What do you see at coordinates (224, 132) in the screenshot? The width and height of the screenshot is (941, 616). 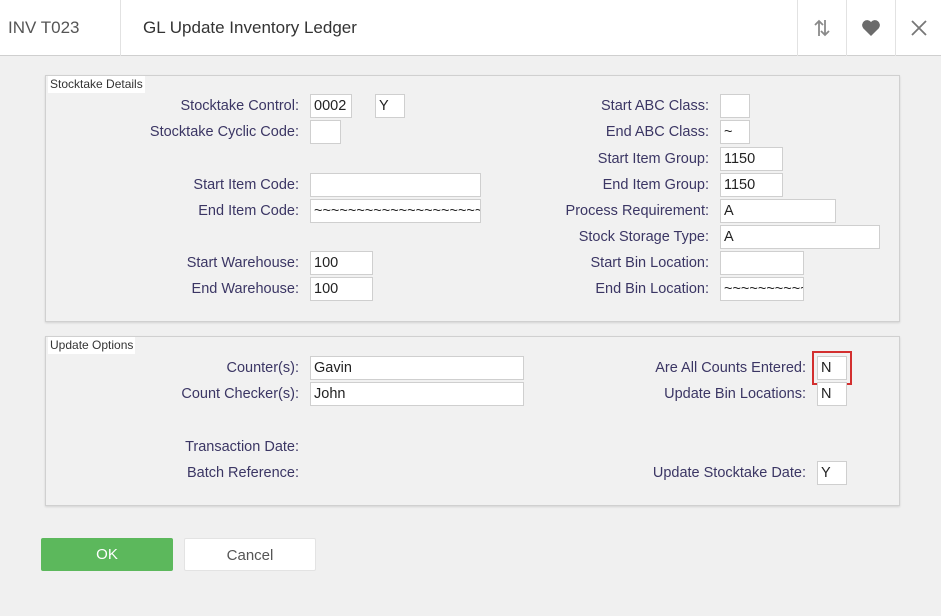 I see `cyclic-code-label: Stocktake Cyclic Code:` at bounding box center [224, 132].